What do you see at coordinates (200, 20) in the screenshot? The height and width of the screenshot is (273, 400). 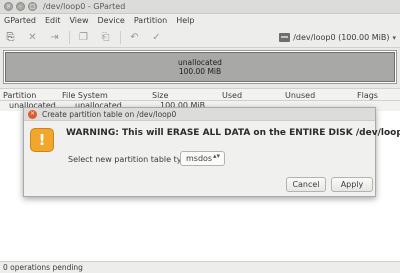 I see `menubar: GParted Edit View Device Partition Help` at bounding box center [200, 20].